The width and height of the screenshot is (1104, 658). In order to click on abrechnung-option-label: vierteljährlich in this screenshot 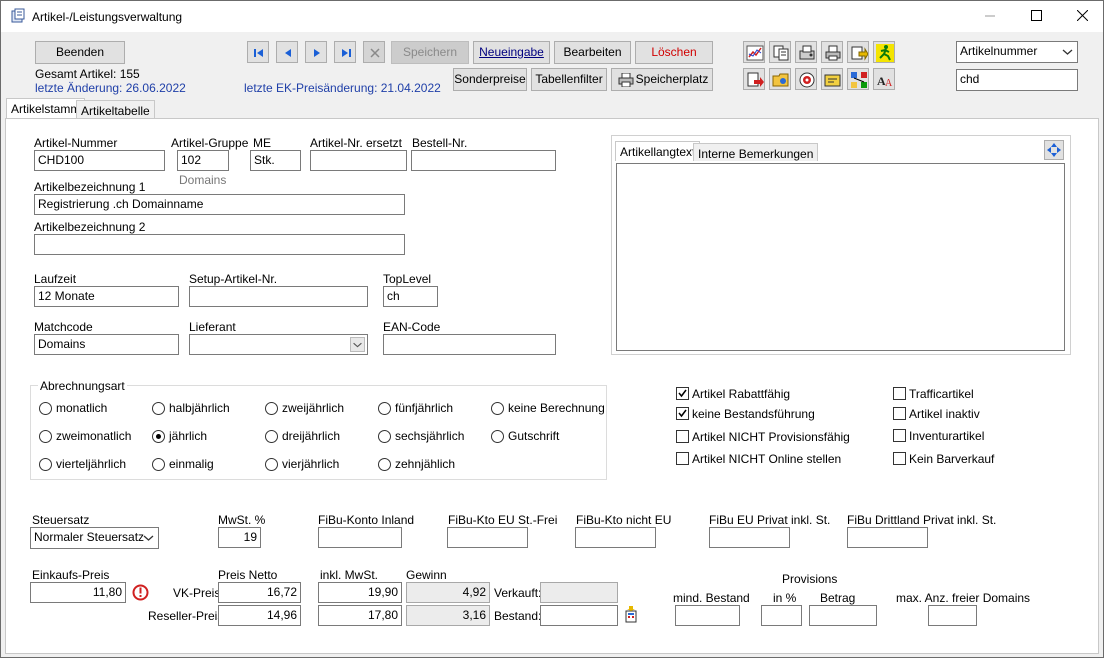, I will do `click(91, 464)`.